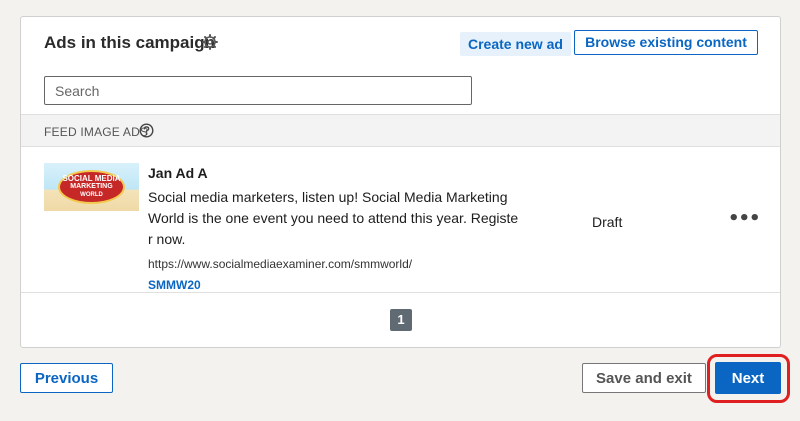 The height and width of the screenshot is (421, 800). What do you see at coordinates (66, 378) in the screenshot?
I see `previous-button: Previous` at bounding box center [66, 378].